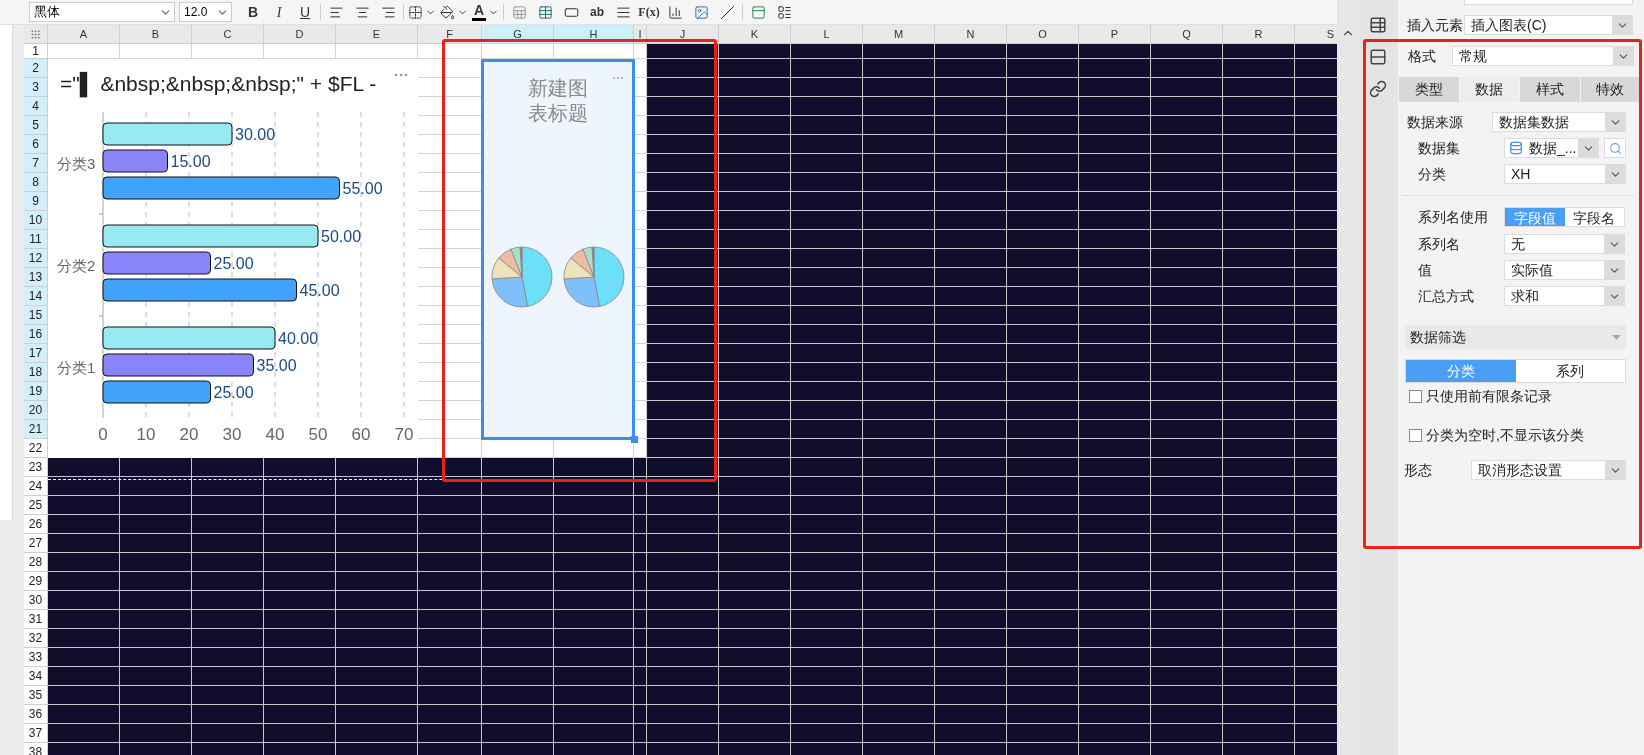  I want to click on select-all-corner, so click(36, 34).